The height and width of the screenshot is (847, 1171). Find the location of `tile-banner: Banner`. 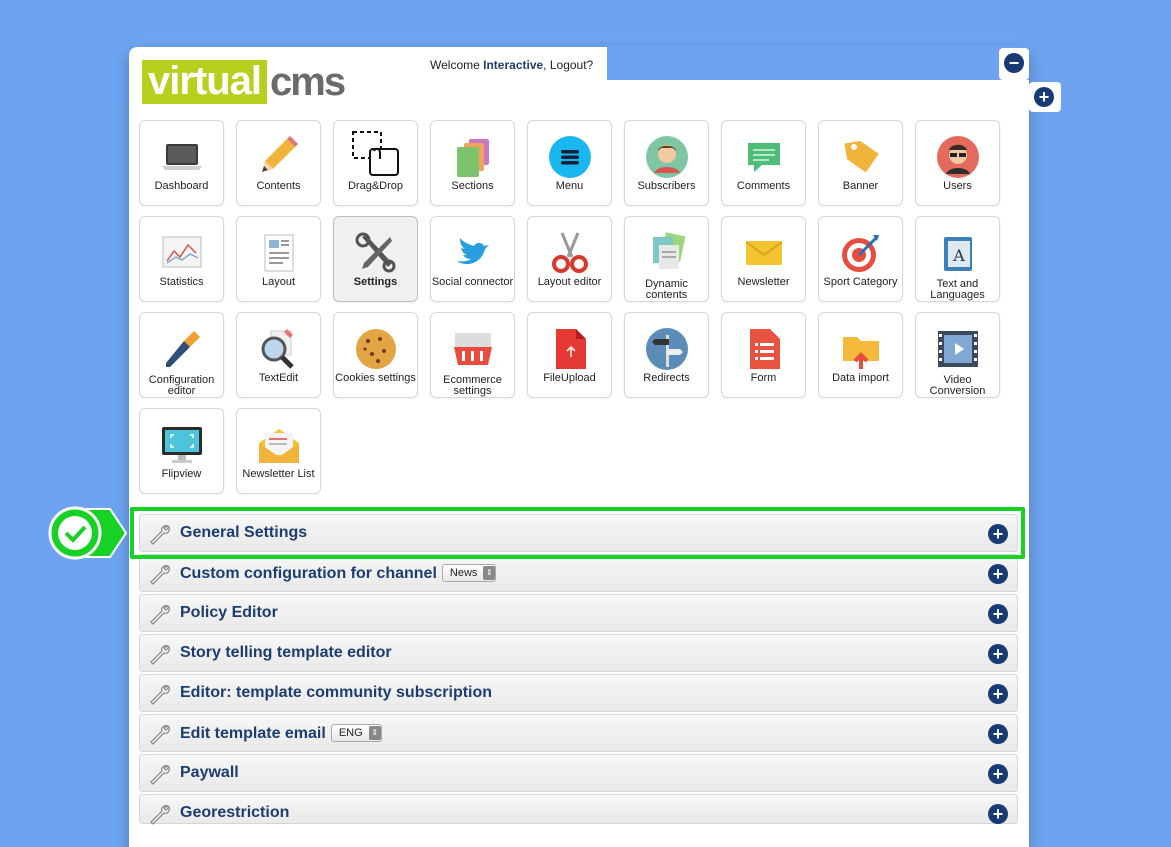

tile-banner: Banner is located at coordinates (860, 163).